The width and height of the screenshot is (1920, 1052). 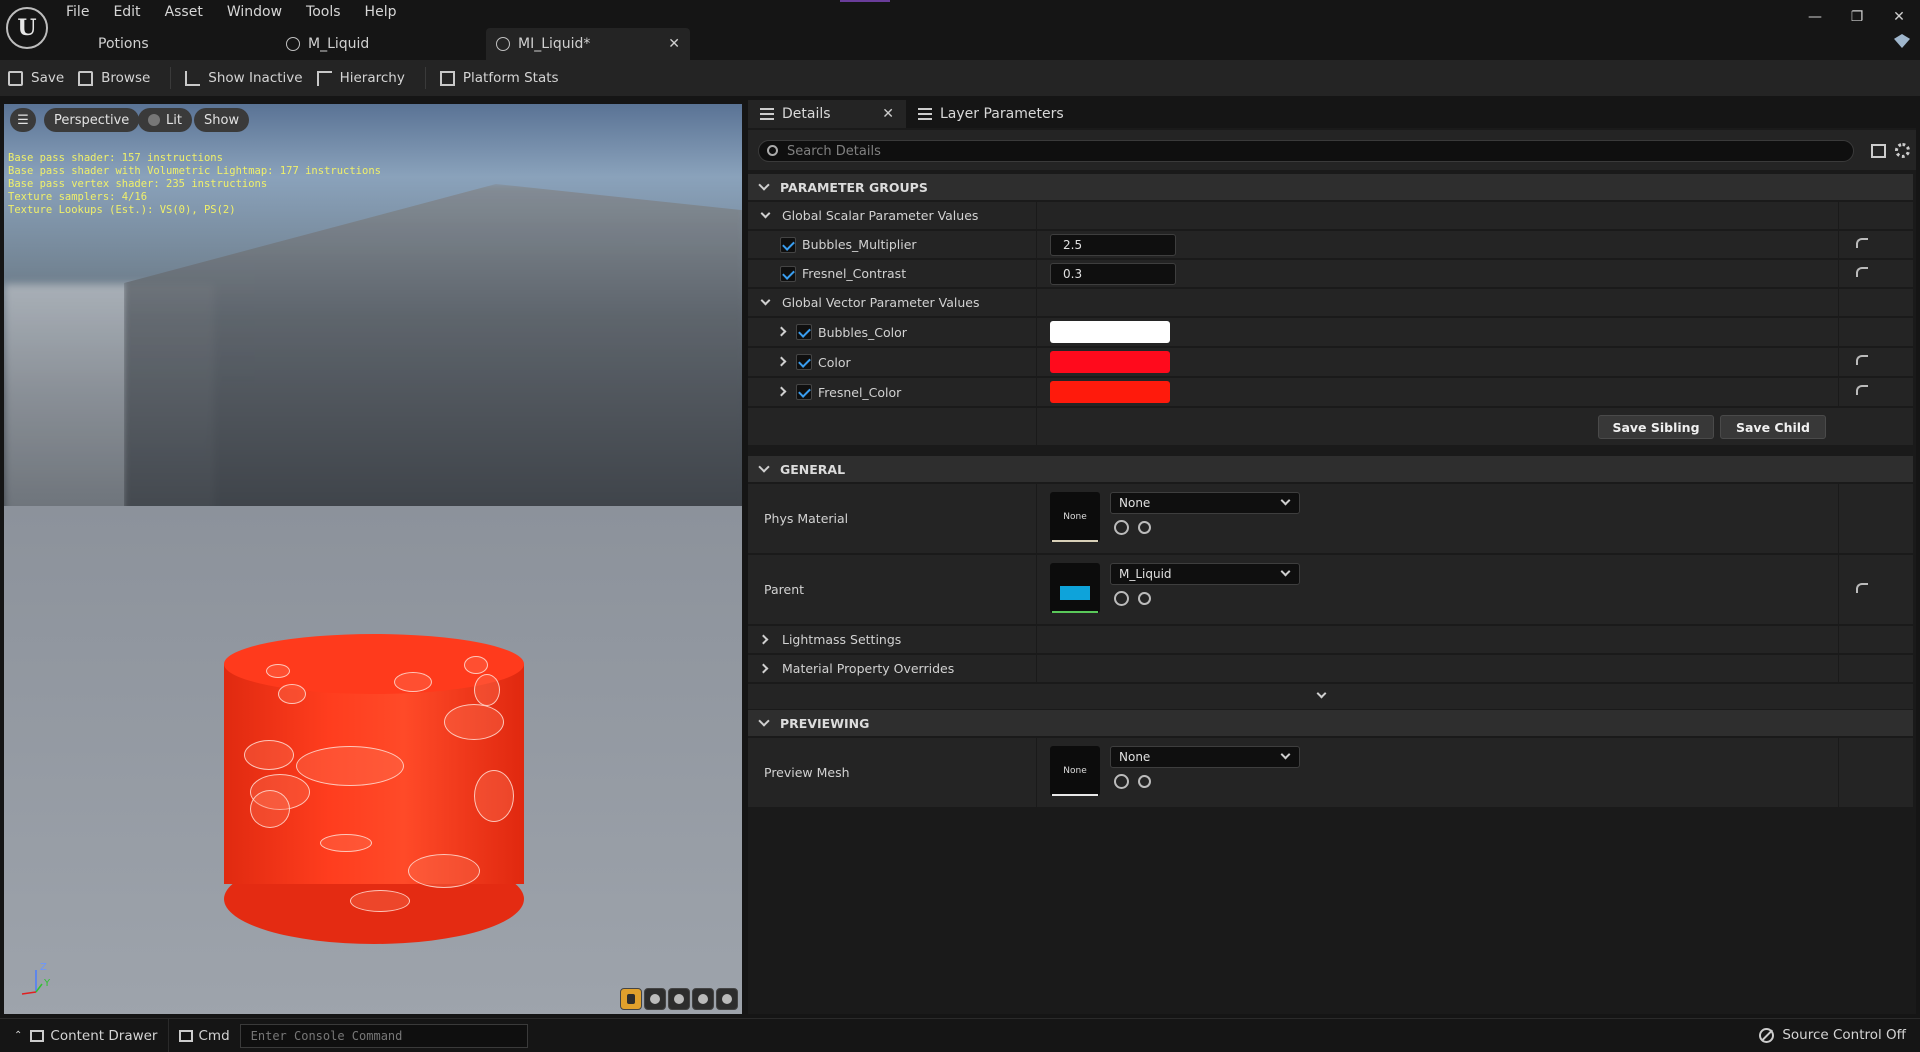 What do you see at coordinates (1330, 303) in the screenshot?
I see `vector-group-row: Global Vector Parameter Values` at bounding box center [1330, 303].